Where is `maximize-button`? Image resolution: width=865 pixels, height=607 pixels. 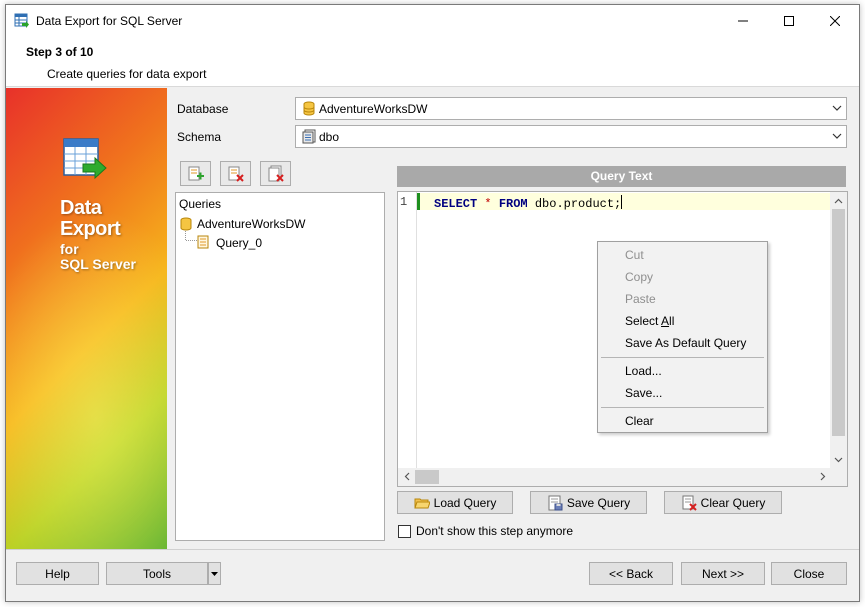 maximize-button is located at coordinates (789, 20).